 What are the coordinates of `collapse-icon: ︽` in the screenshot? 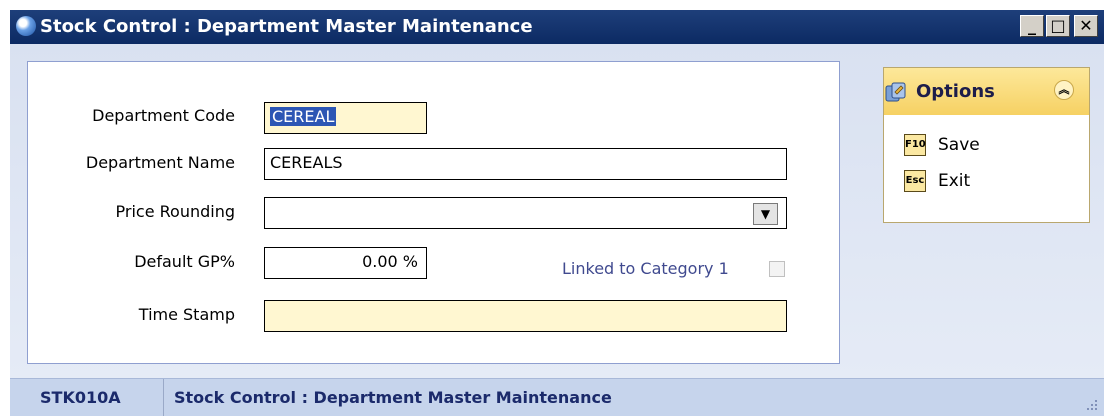 It's located at (1064, 90).